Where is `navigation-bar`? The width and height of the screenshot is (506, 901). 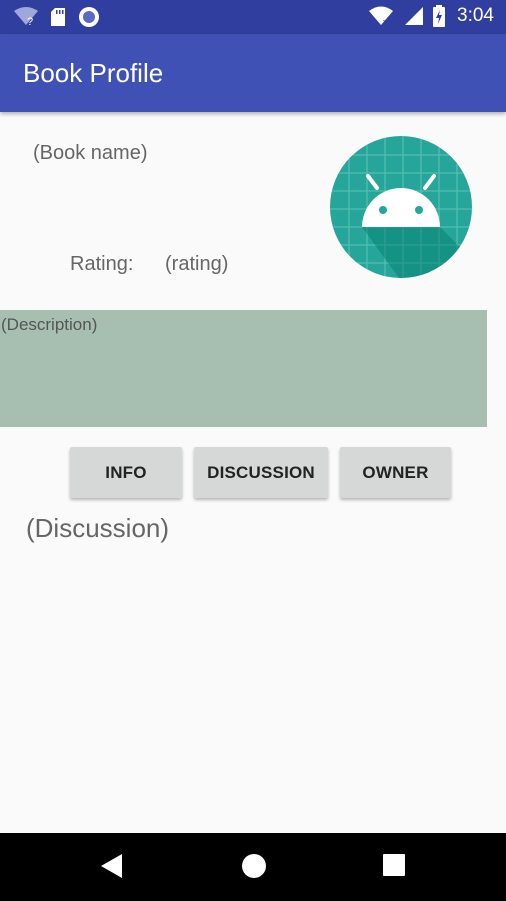 navigation-bar is located at coordinates (253, 867).